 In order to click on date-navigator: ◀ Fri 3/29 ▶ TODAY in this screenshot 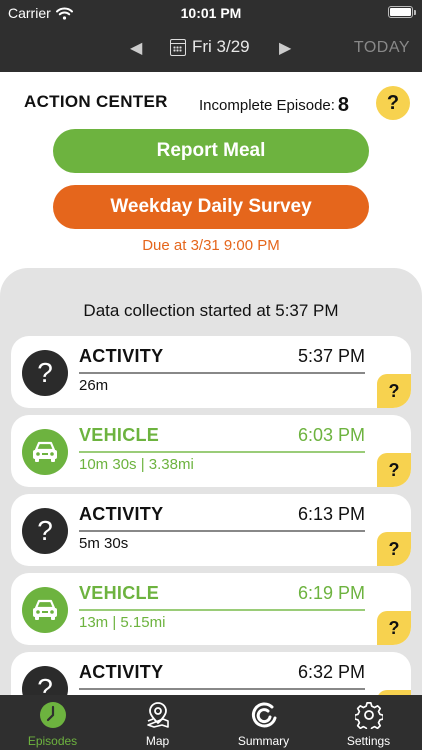, I will do `click(211, 48)`.